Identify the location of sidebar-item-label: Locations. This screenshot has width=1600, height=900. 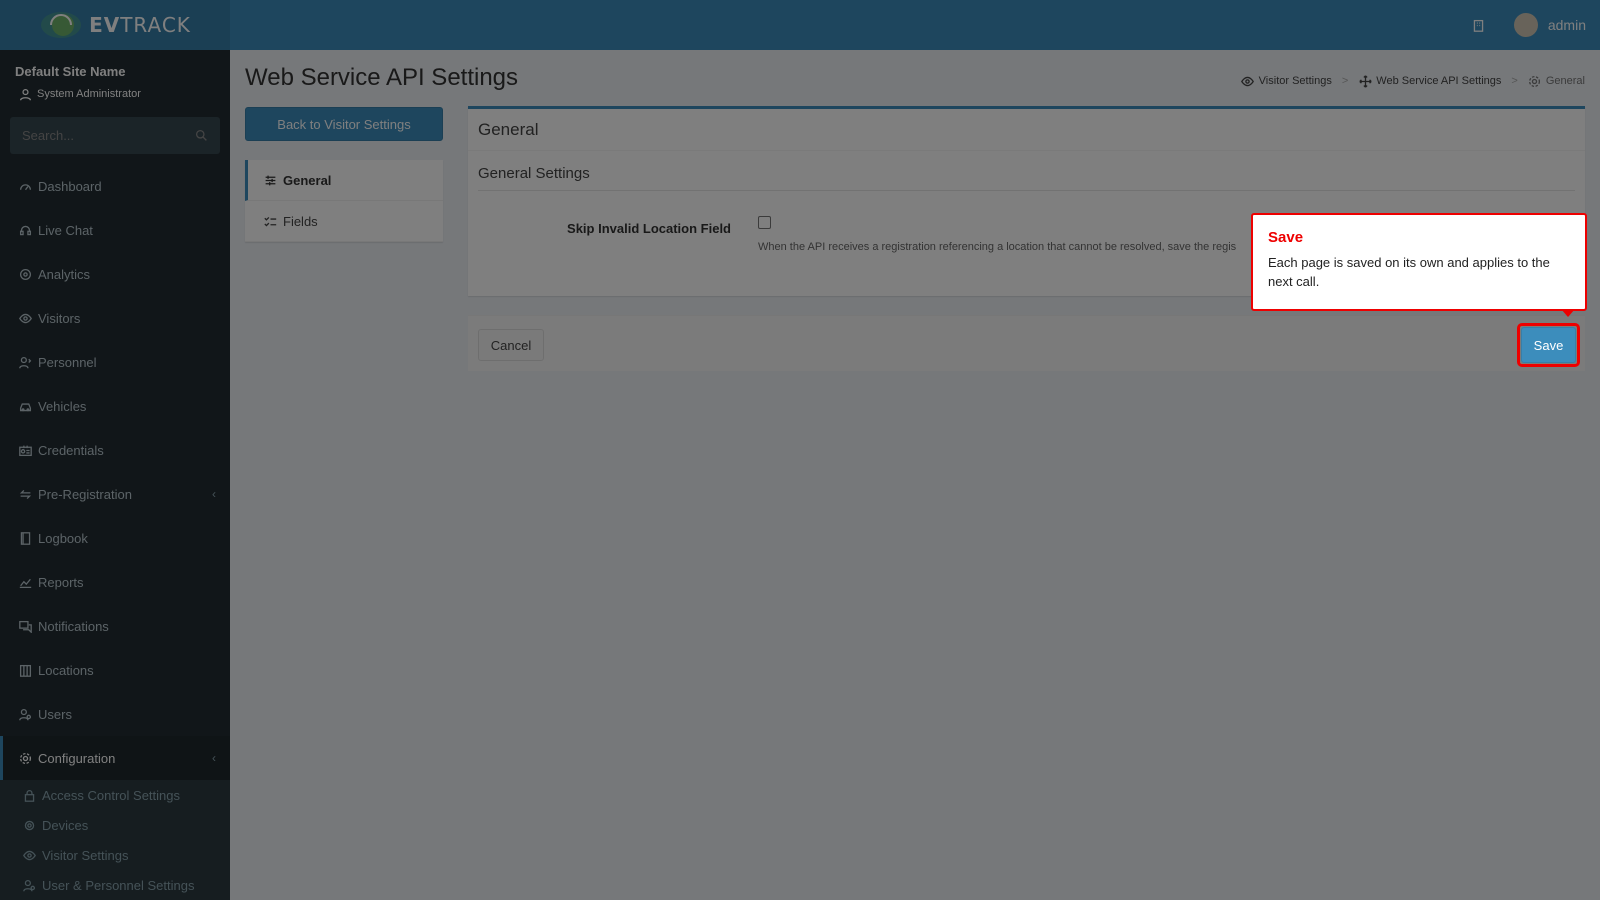
(66, 670).